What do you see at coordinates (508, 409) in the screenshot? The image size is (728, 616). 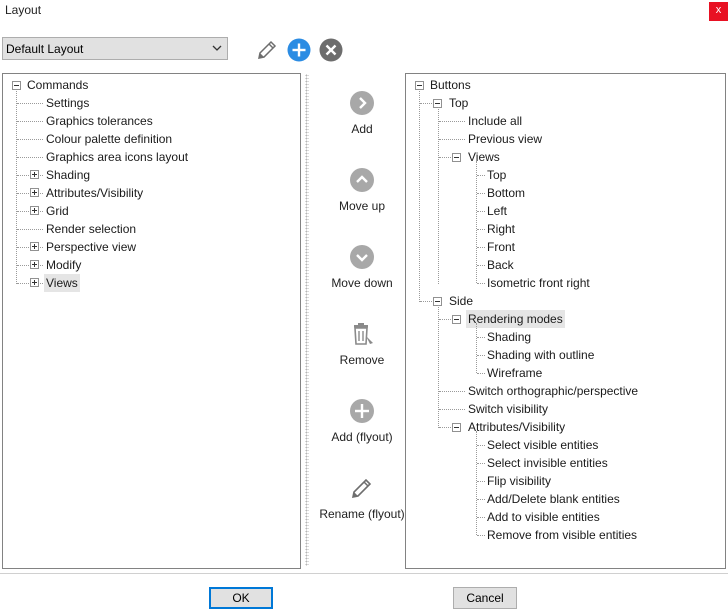 I see `tree-item: Switch visibility` at bounding box center [508, 409].